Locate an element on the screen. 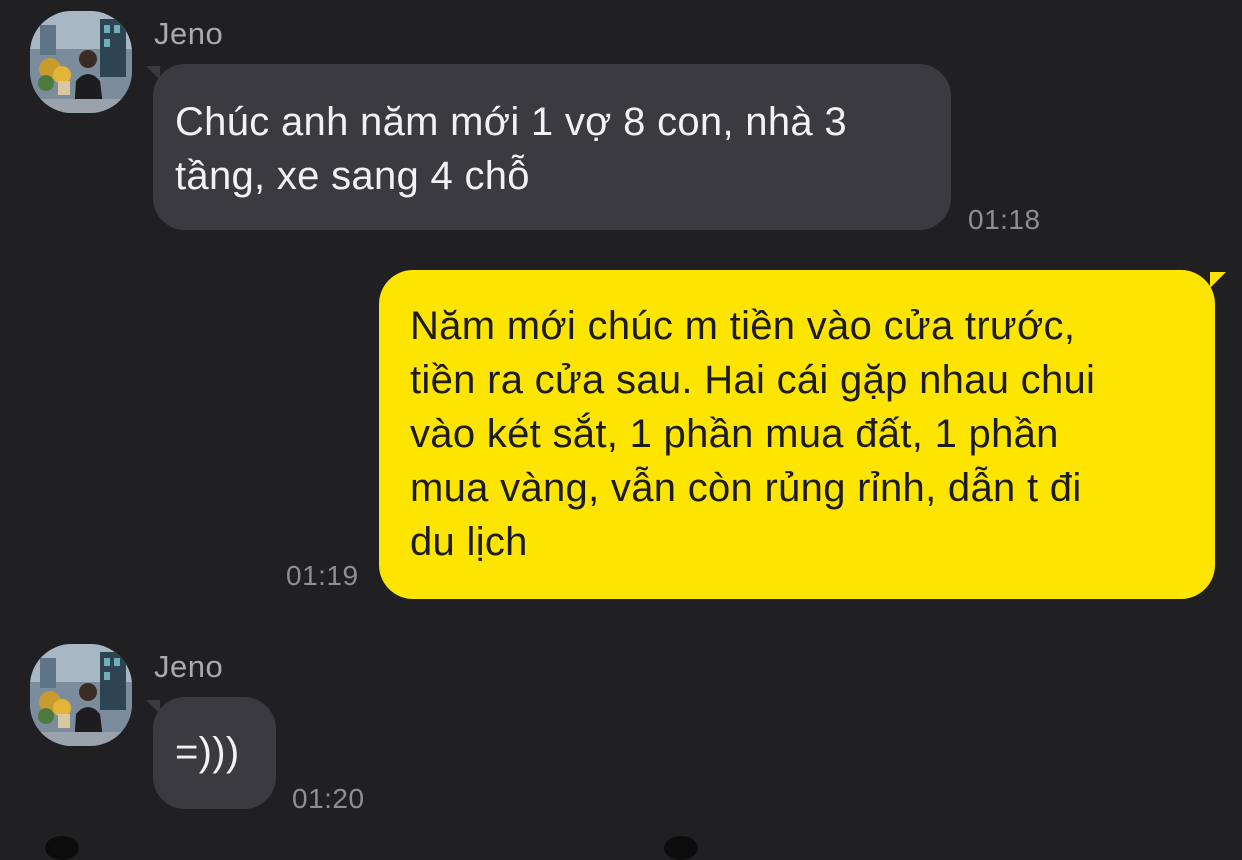  message-text-line: du lịch is located at coordinates (469, 542).